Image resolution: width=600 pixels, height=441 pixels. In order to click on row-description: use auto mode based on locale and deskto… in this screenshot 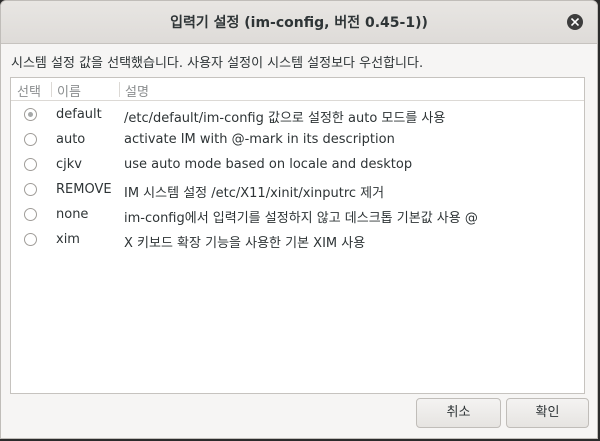, I will do `click(268, 164)`.